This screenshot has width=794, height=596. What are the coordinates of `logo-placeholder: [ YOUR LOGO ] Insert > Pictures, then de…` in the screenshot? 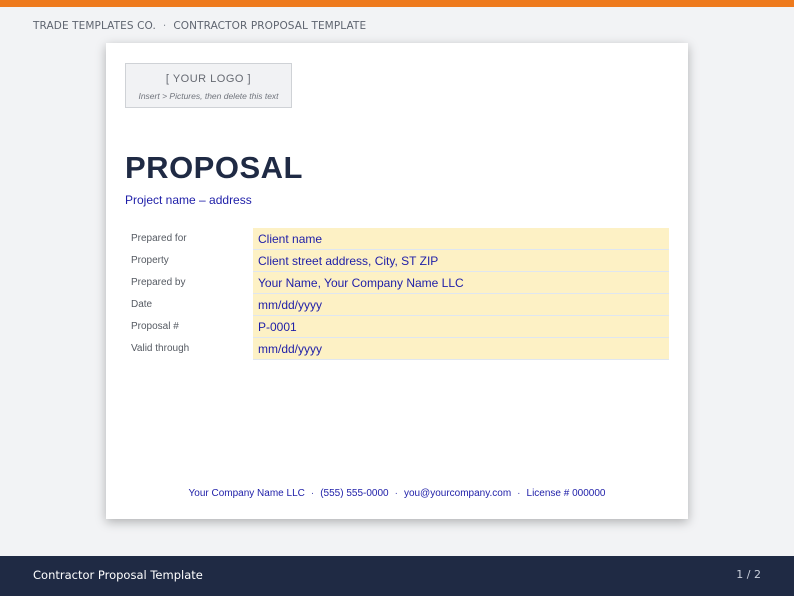 It's located at (208, 85).